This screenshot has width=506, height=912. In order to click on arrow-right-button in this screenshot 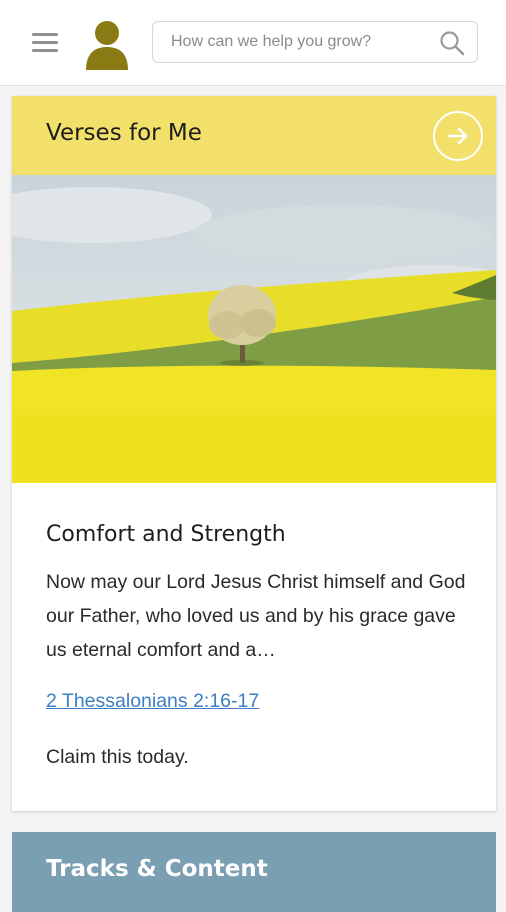, I will do `click(458, 136)`.